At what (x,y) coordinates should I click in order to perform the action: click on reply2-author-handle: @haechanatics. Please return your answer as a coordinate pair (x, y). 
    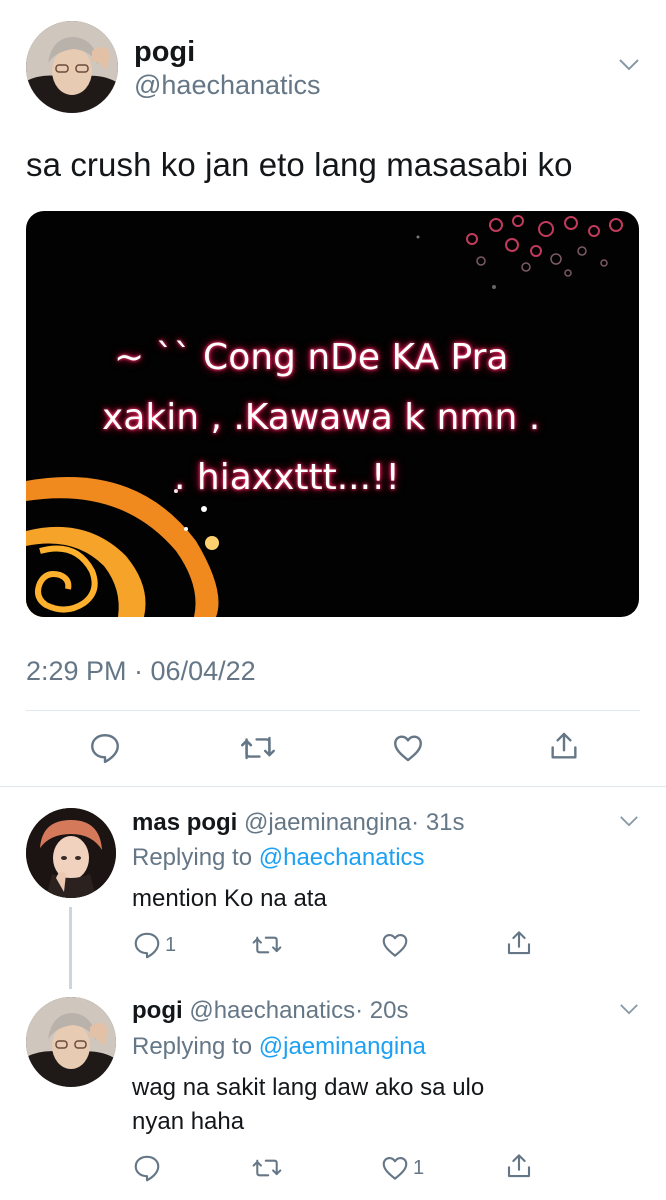
    Looking at the image, I should click on (272, 1010).